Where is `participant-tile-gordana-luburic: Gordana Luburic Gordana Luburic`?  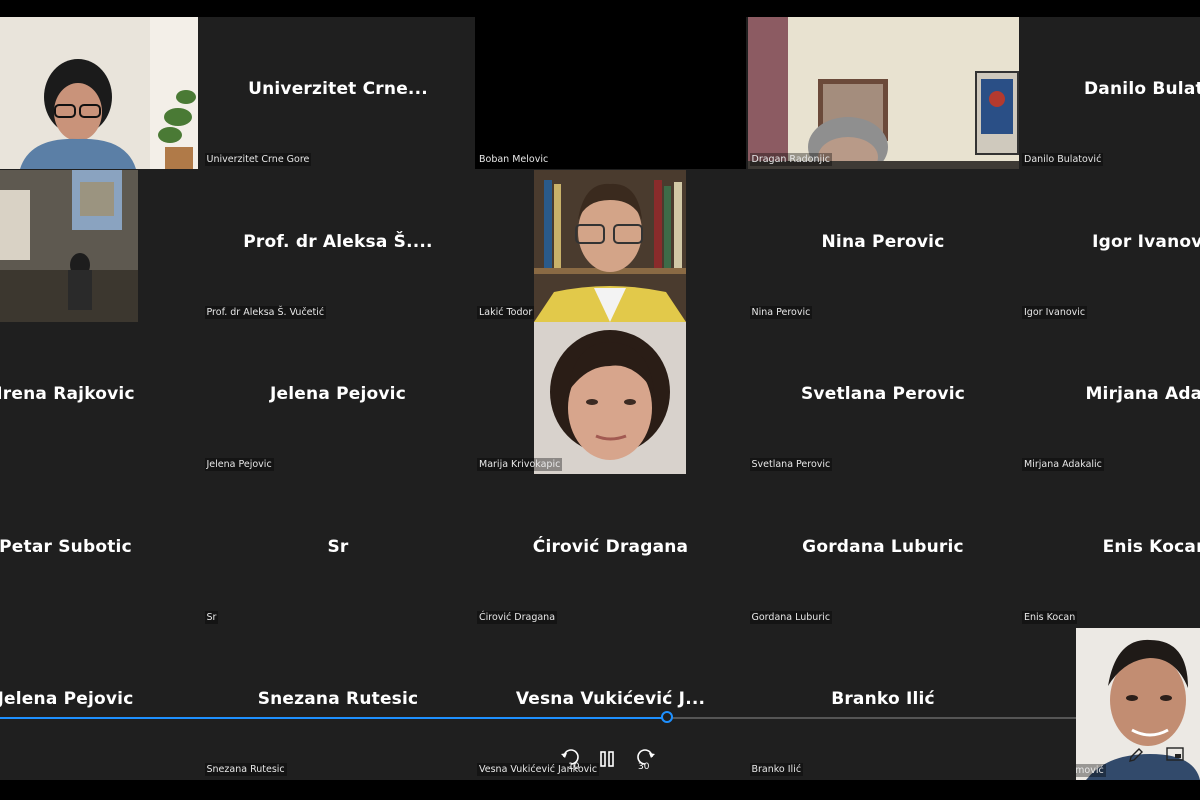
participant-tile-gordana-luburic: Gordana Luburic Gordana Luburic is located at coordinates (883, 550).